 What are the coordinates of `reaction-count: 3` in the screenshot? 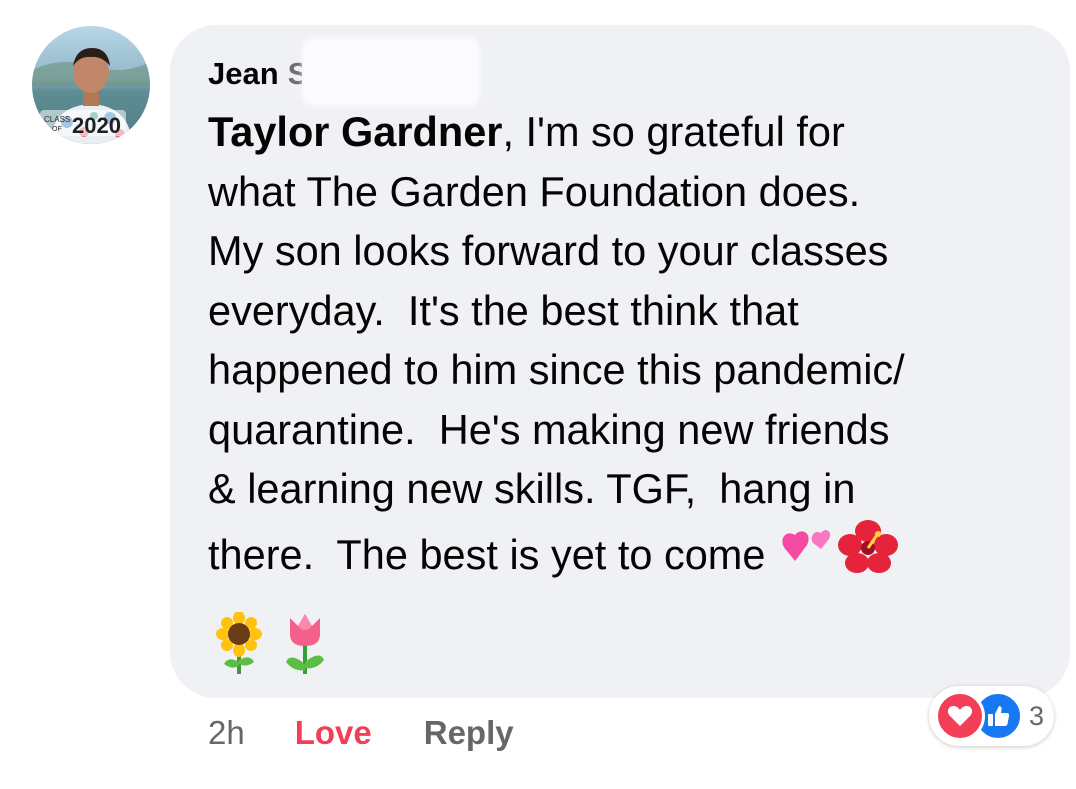 It's located at (1037, 715).